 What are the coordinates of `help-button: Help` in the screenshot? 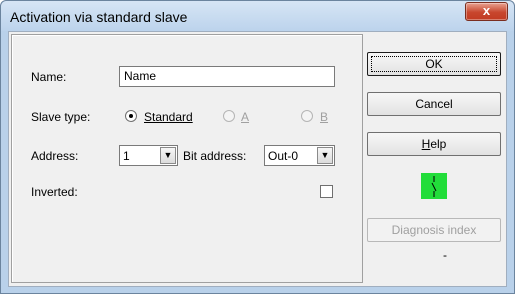 It's located at (434, 144).